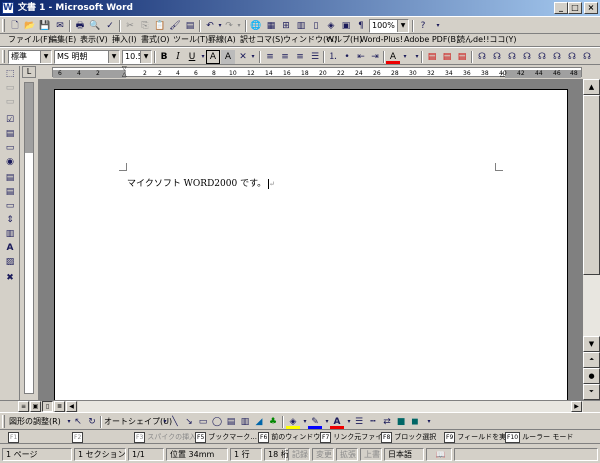  I want to click on frame2-icon: ▭, so click(10, 102).